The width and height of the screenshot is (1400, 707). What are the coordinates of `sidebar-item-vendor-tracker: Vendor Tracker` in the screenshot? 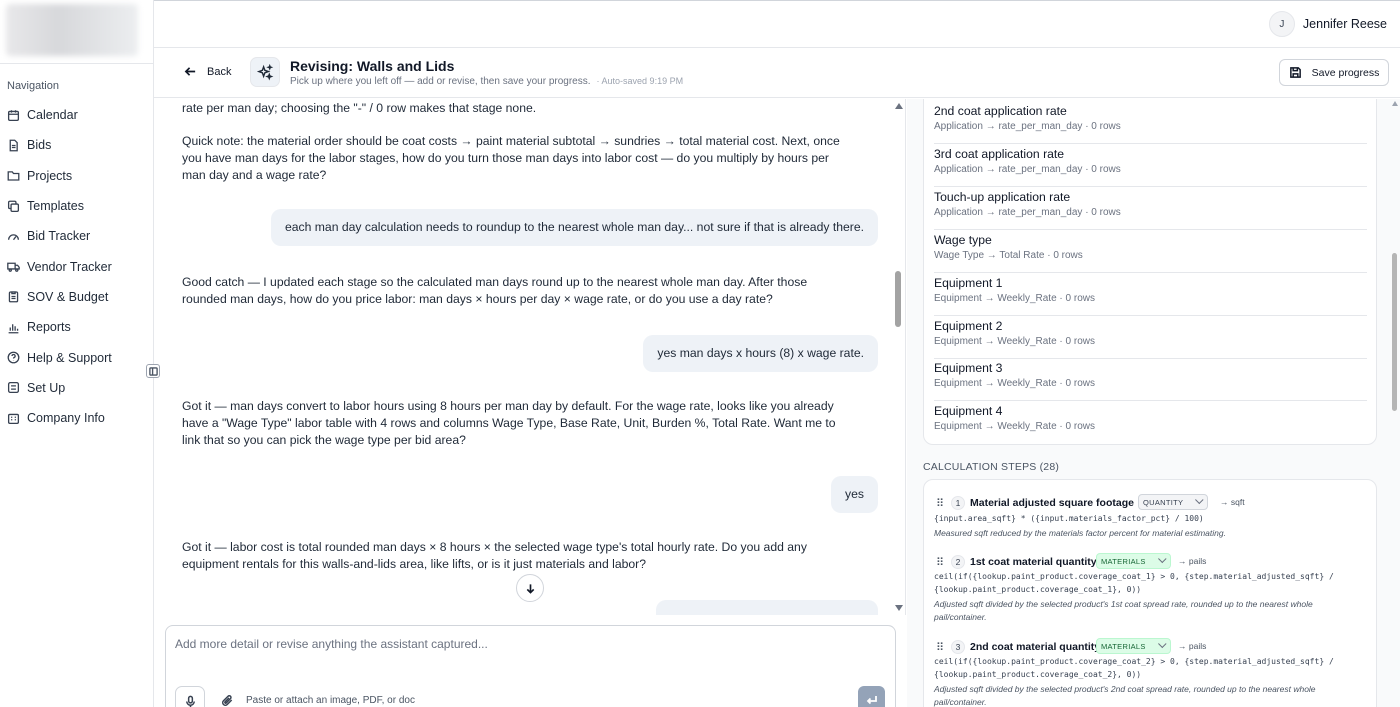 It's located at (77, 266).